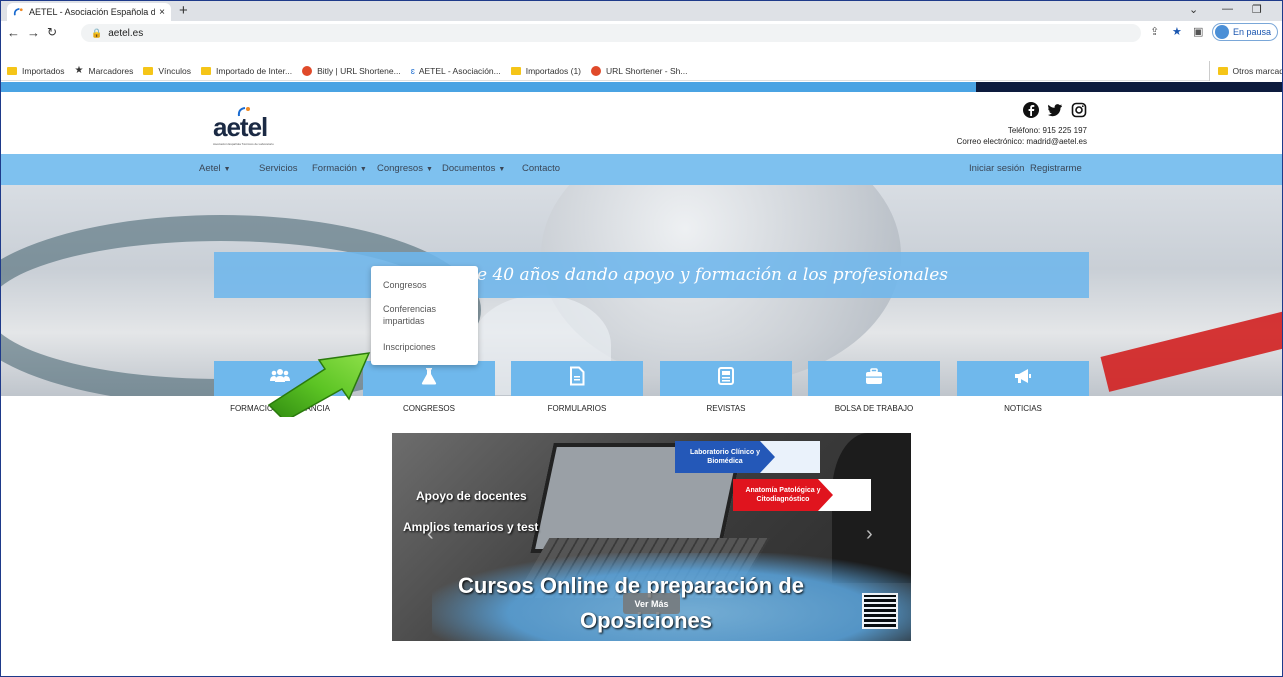 The width and height of the screenshot is (1283, 677). I want to click on instagram-icon, so click(1079, 110).